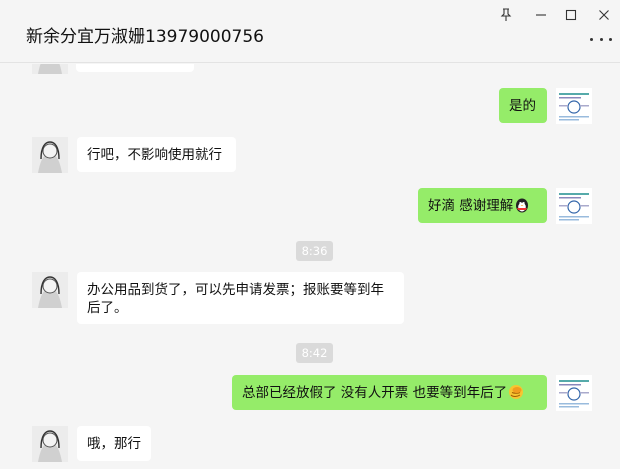  I want to click on pin-icon, so click(506, 15).